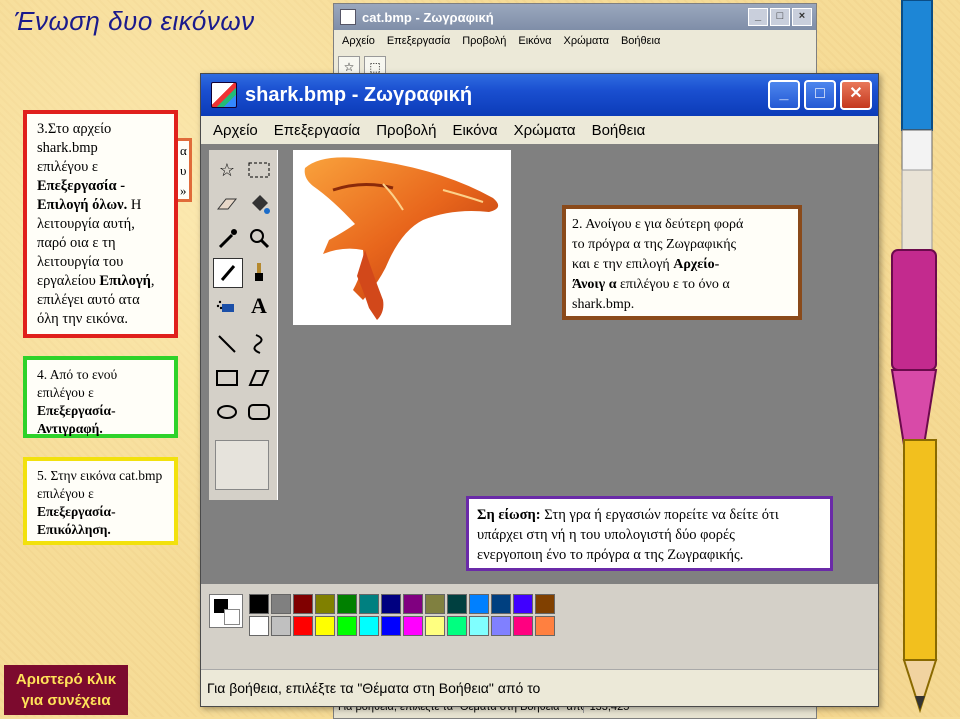 The height and width of the screenshot is (719, 960). Describe the element at coordinates (134, 205) in the screenshot. I see `callout-text: Η` at that location.